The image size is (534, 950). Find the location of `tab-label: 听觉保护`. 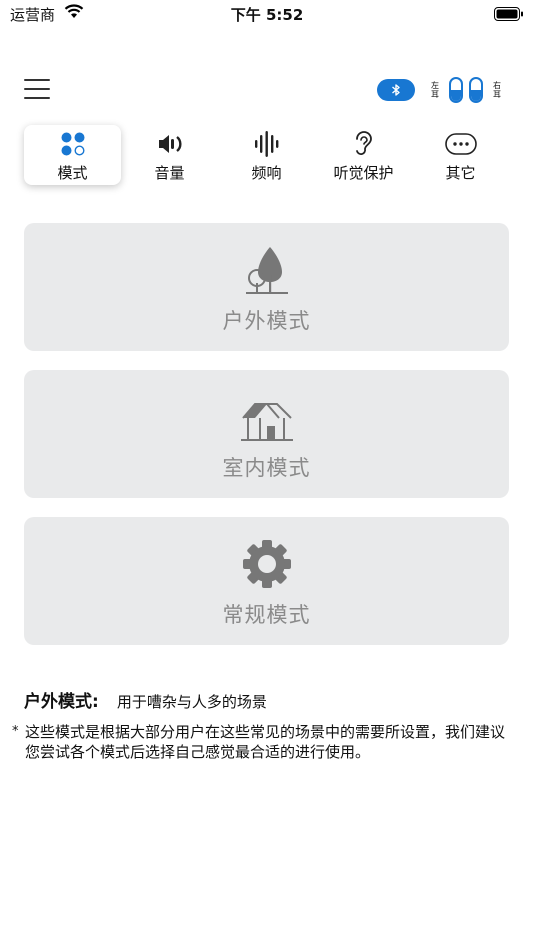

tab-label: 听觉保护 is located at coordinates (363, 173).